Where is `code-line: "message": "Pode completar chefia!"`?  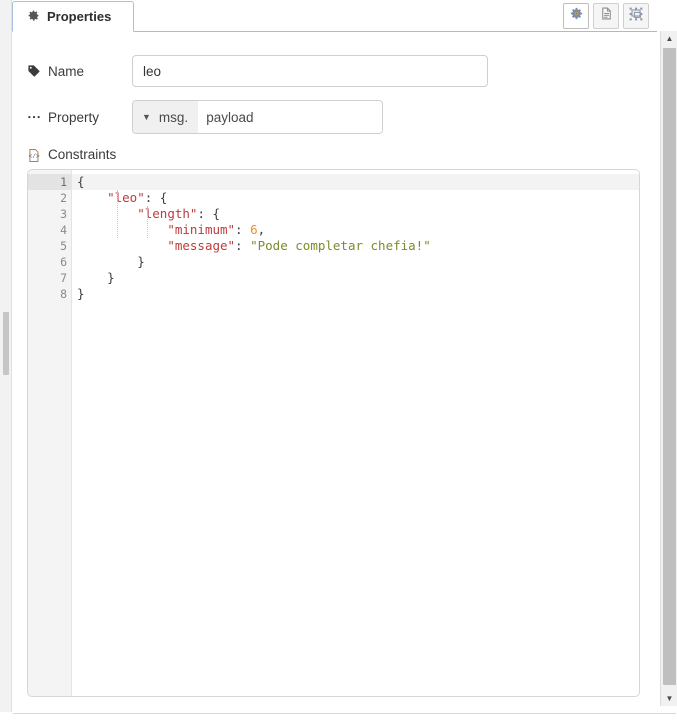
code-line: "message": "Pode completar chefia!" is located at coordinates (355, 246).